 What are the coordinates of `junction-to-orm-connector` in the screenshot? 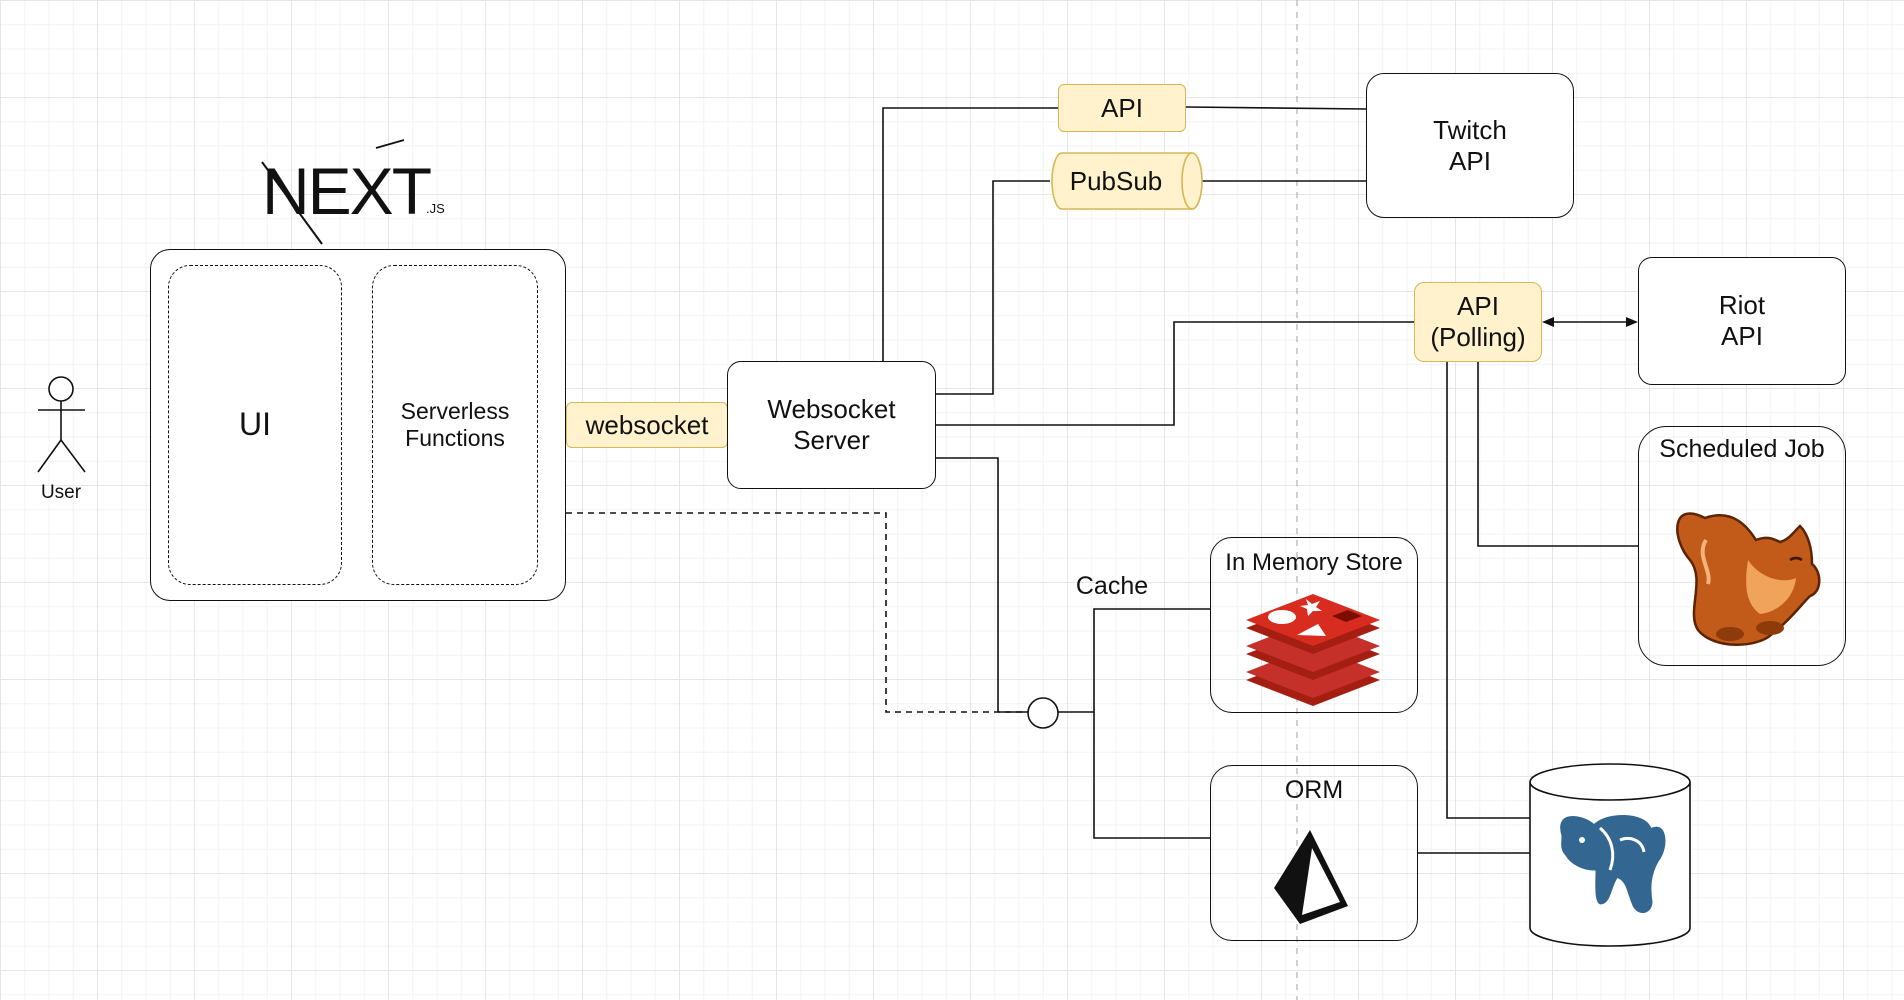 It's located at (1151, 775).